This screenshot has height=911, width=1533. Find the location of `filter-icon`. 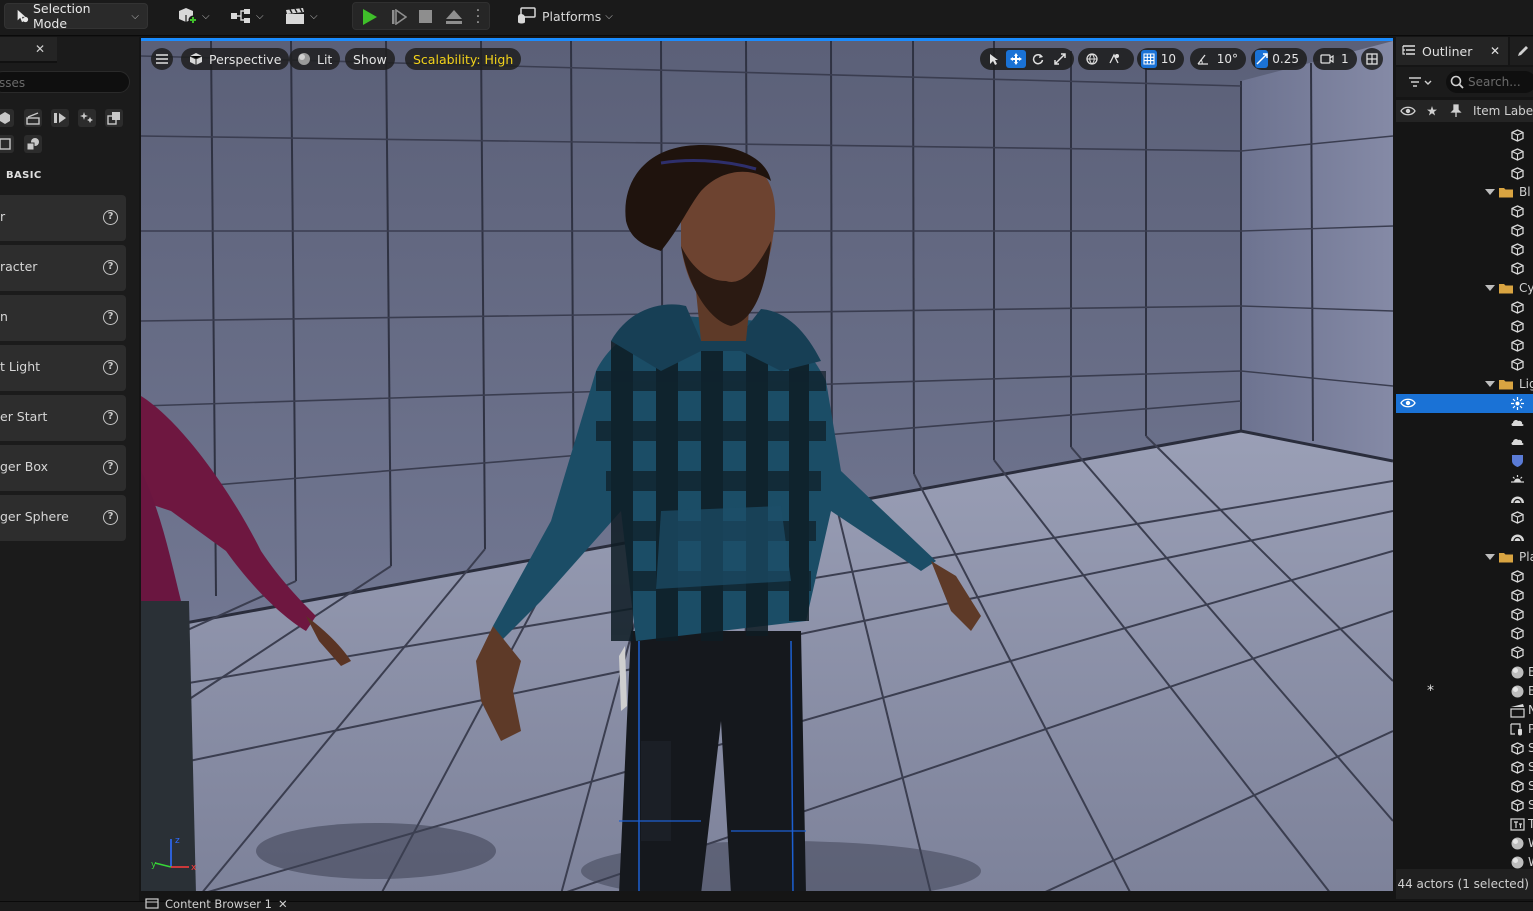

filter-icon is located at coordinates (1420, 83).